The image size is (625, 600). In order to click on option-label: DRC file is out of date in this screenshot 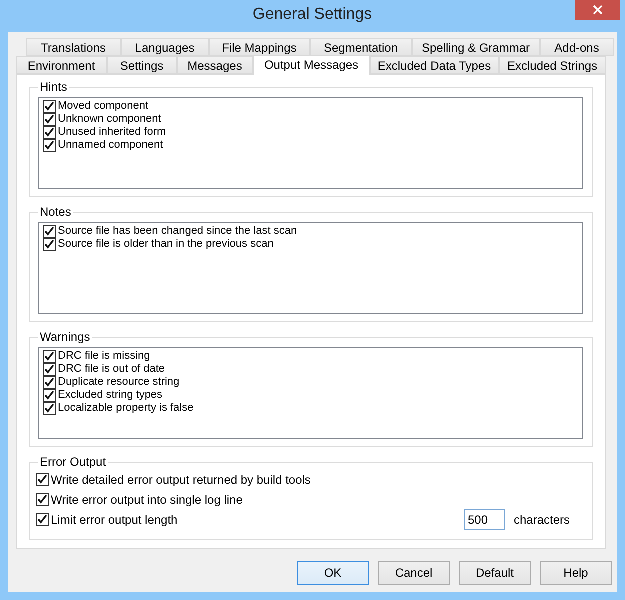, I will do `click(111, 369)`.